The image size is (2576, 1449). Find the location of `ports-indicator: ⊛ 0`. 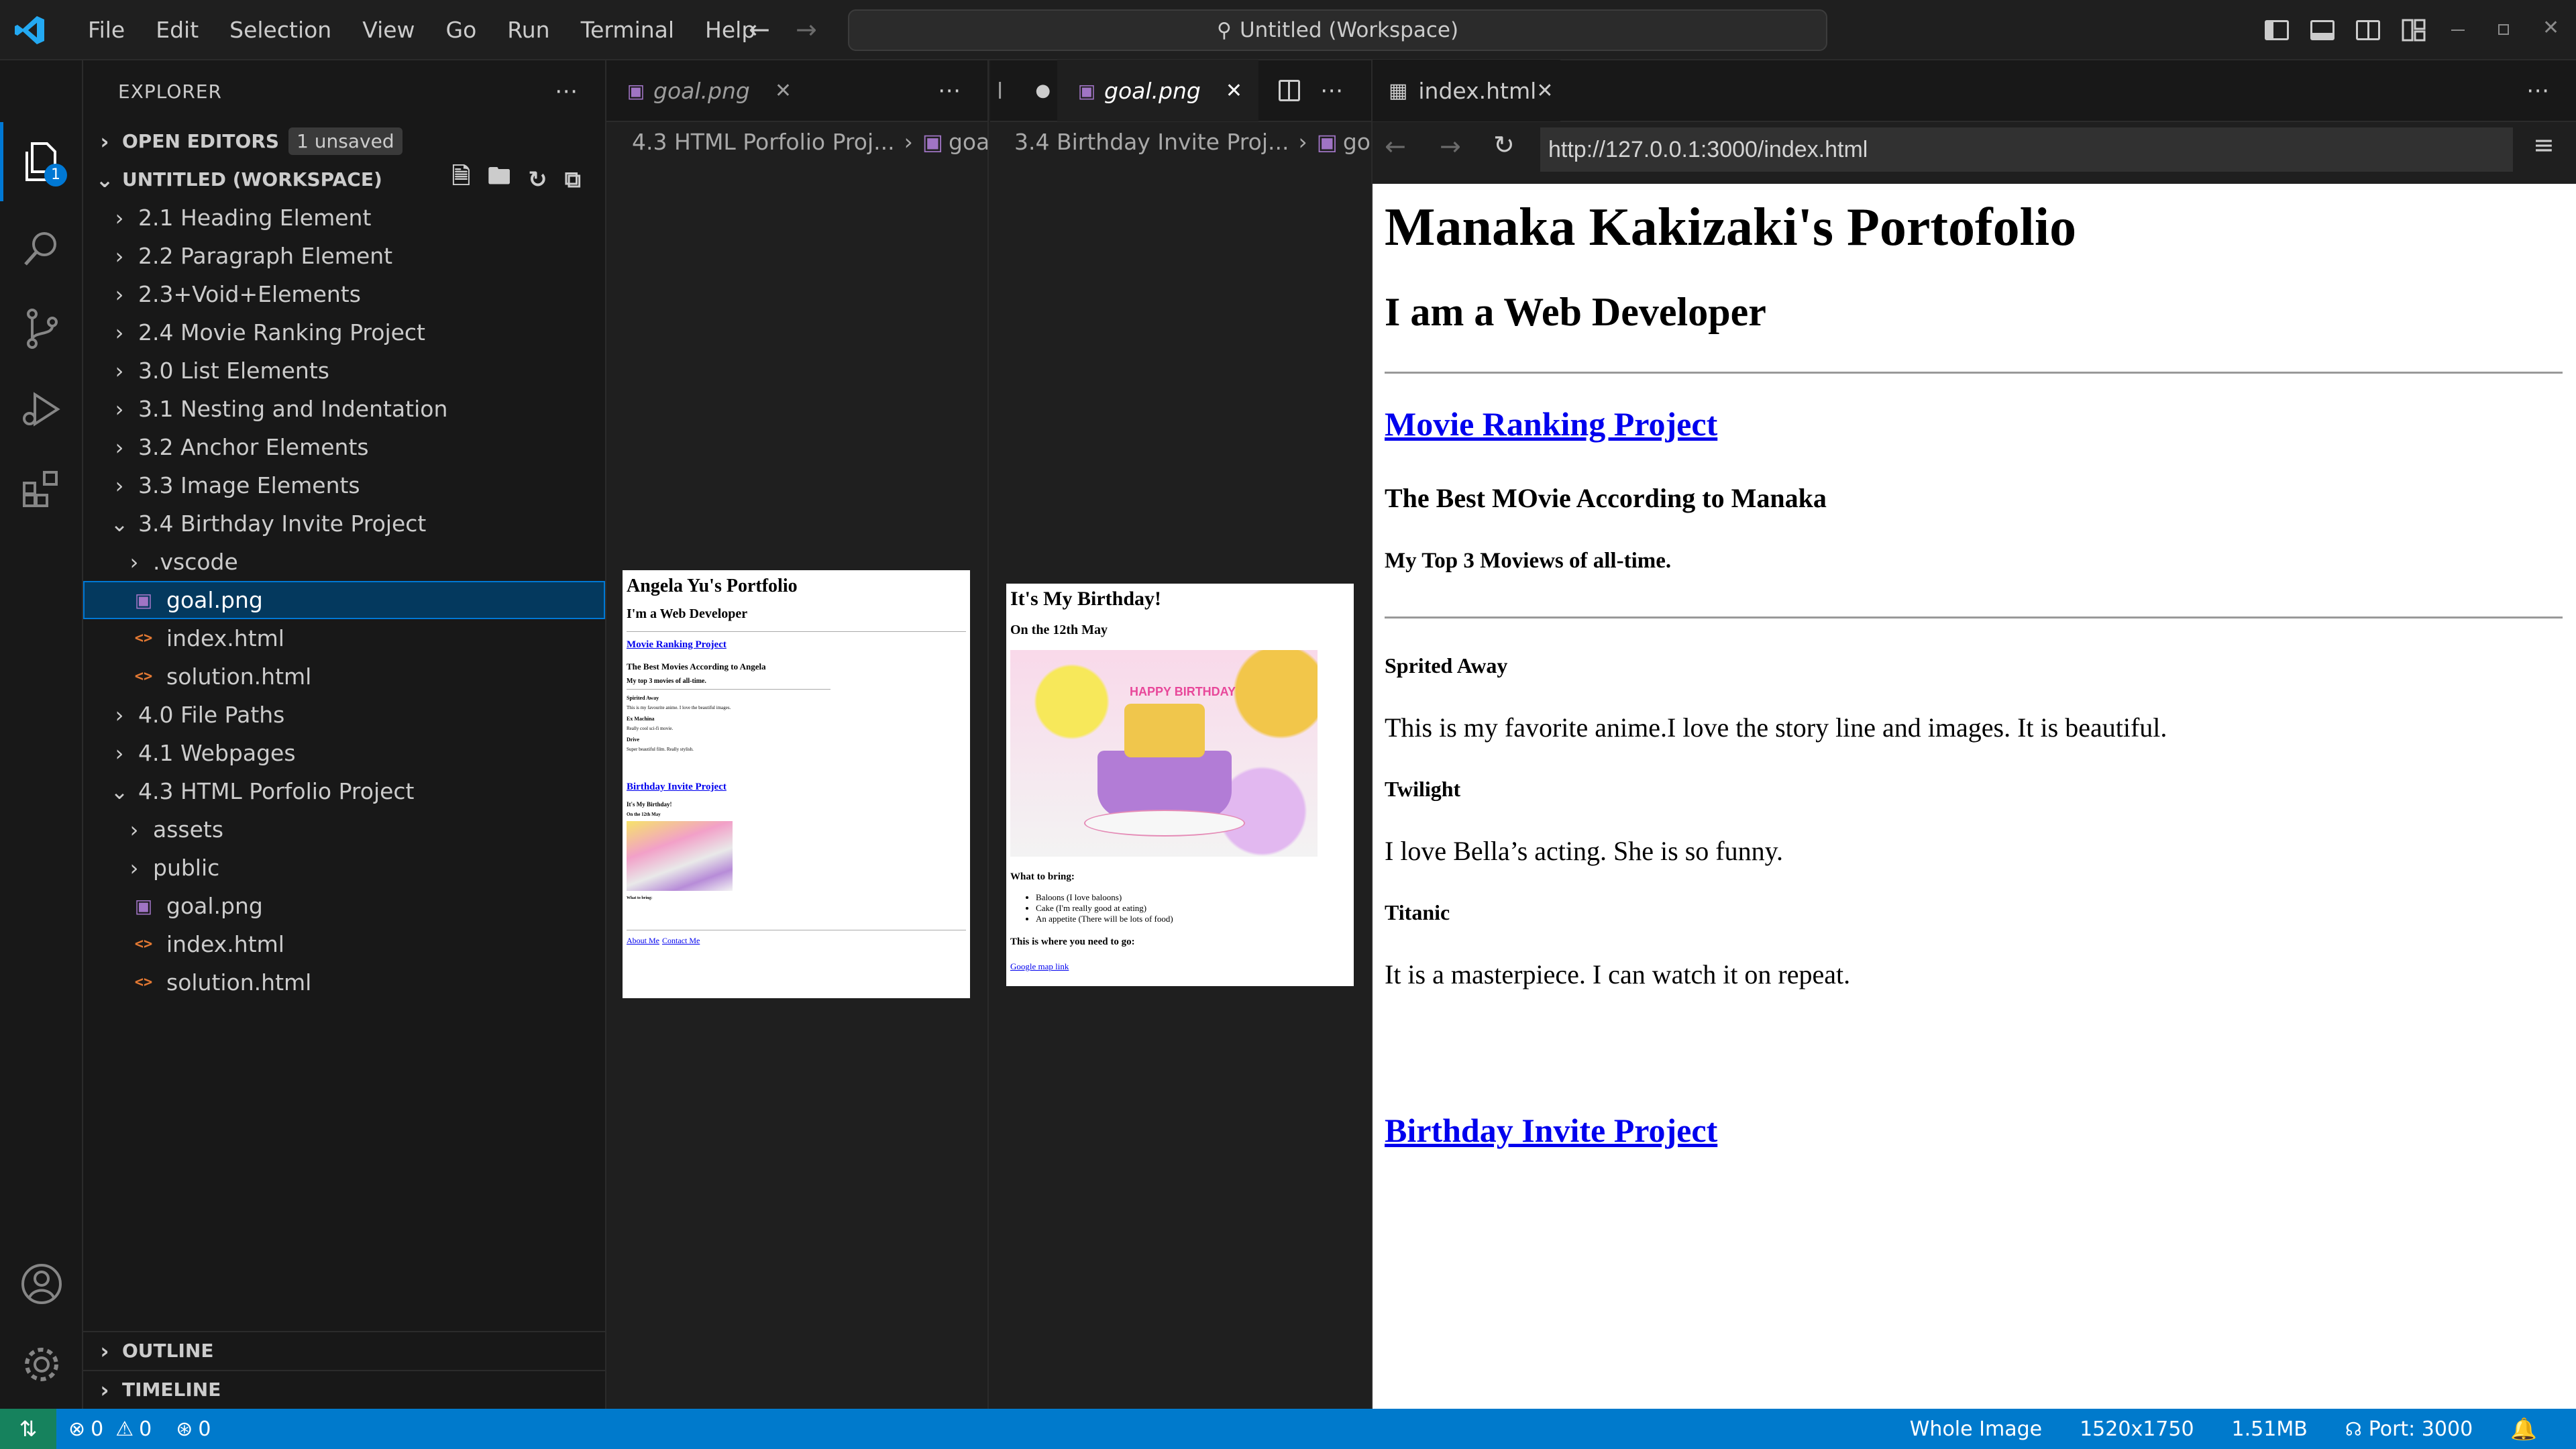

ports-indicator: ⊛ 0 is located at coordinates (193, 1429).